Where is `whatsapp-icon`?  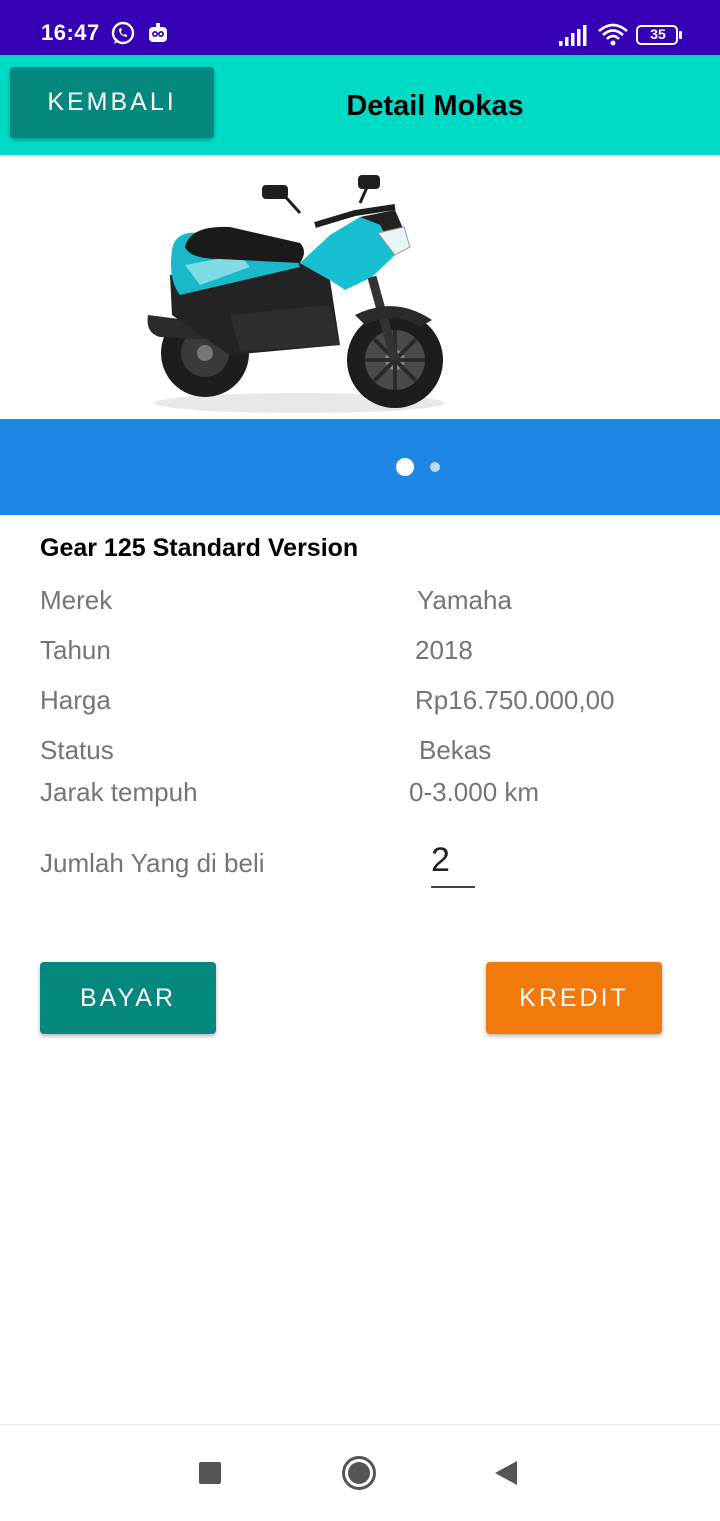
whatsapp-icon is located at coordinates (123, 33).